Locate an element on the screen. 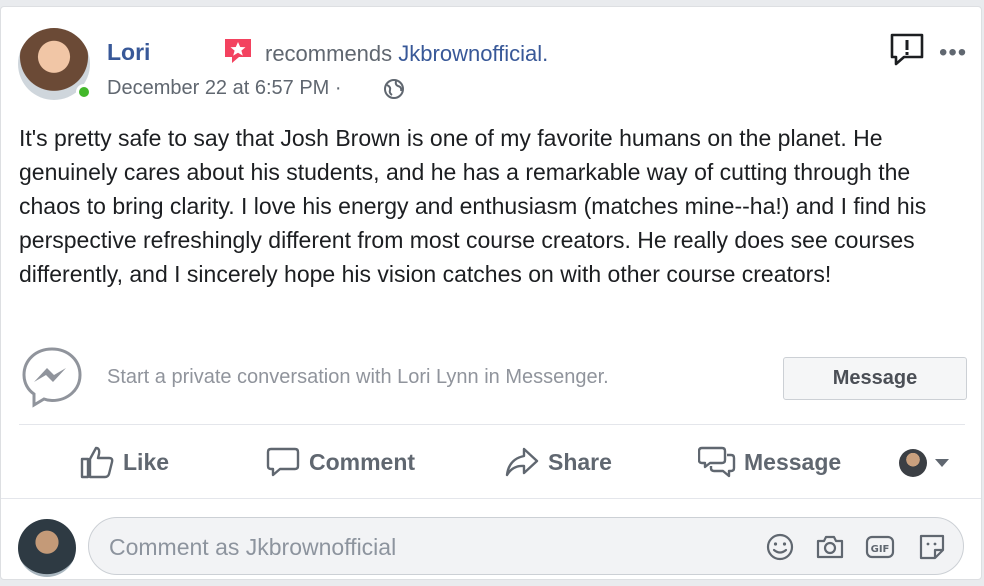 This screenshot has width=984, height=586. sticker-icon is located at coordinates (932, 547).